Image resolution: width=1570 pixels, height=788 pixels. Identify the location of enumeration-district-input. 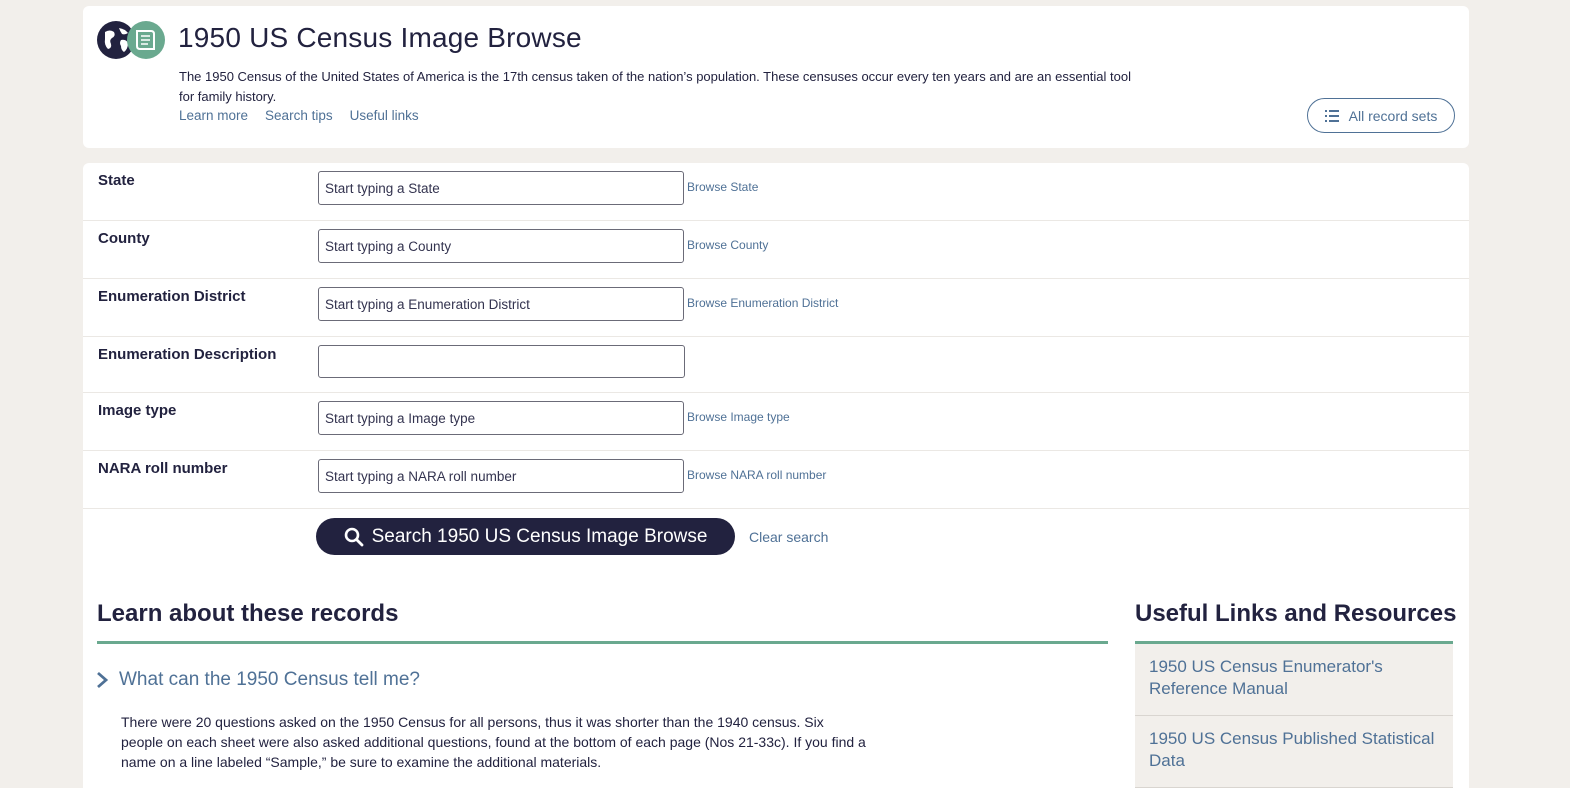
(501, 304).